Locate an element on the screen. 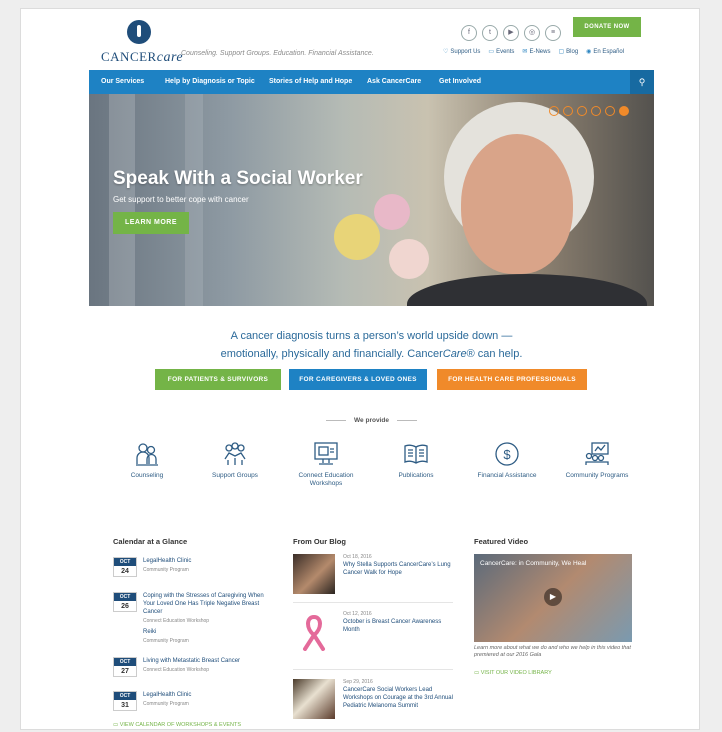  youtube-icon: ▶ is located at coordinates (511, 33).